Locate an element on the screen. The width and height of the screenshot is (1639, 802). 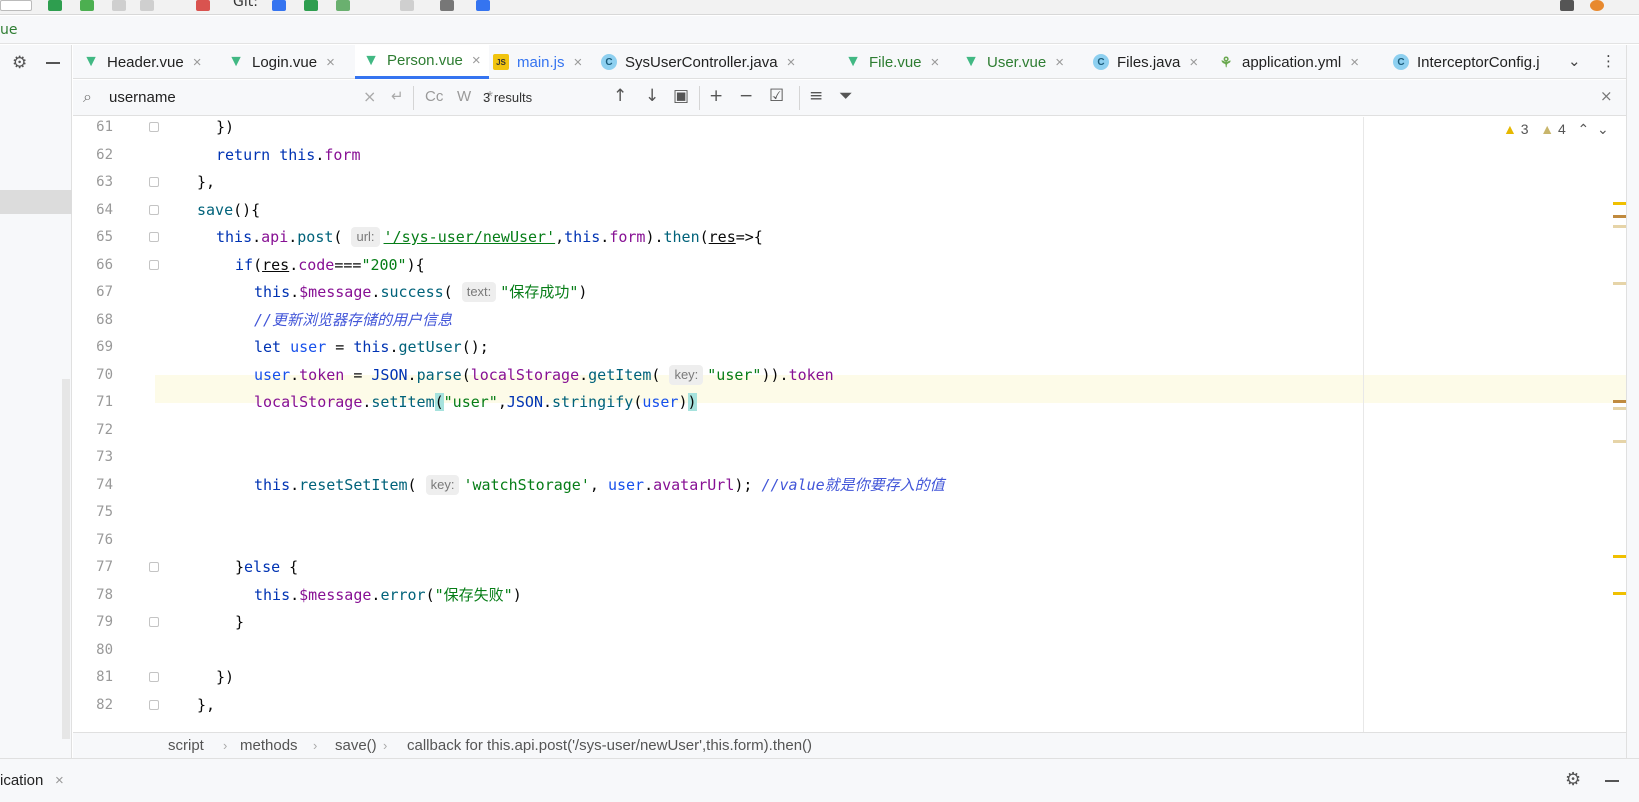
git-label: Git: is located at coordinates (245, 5).